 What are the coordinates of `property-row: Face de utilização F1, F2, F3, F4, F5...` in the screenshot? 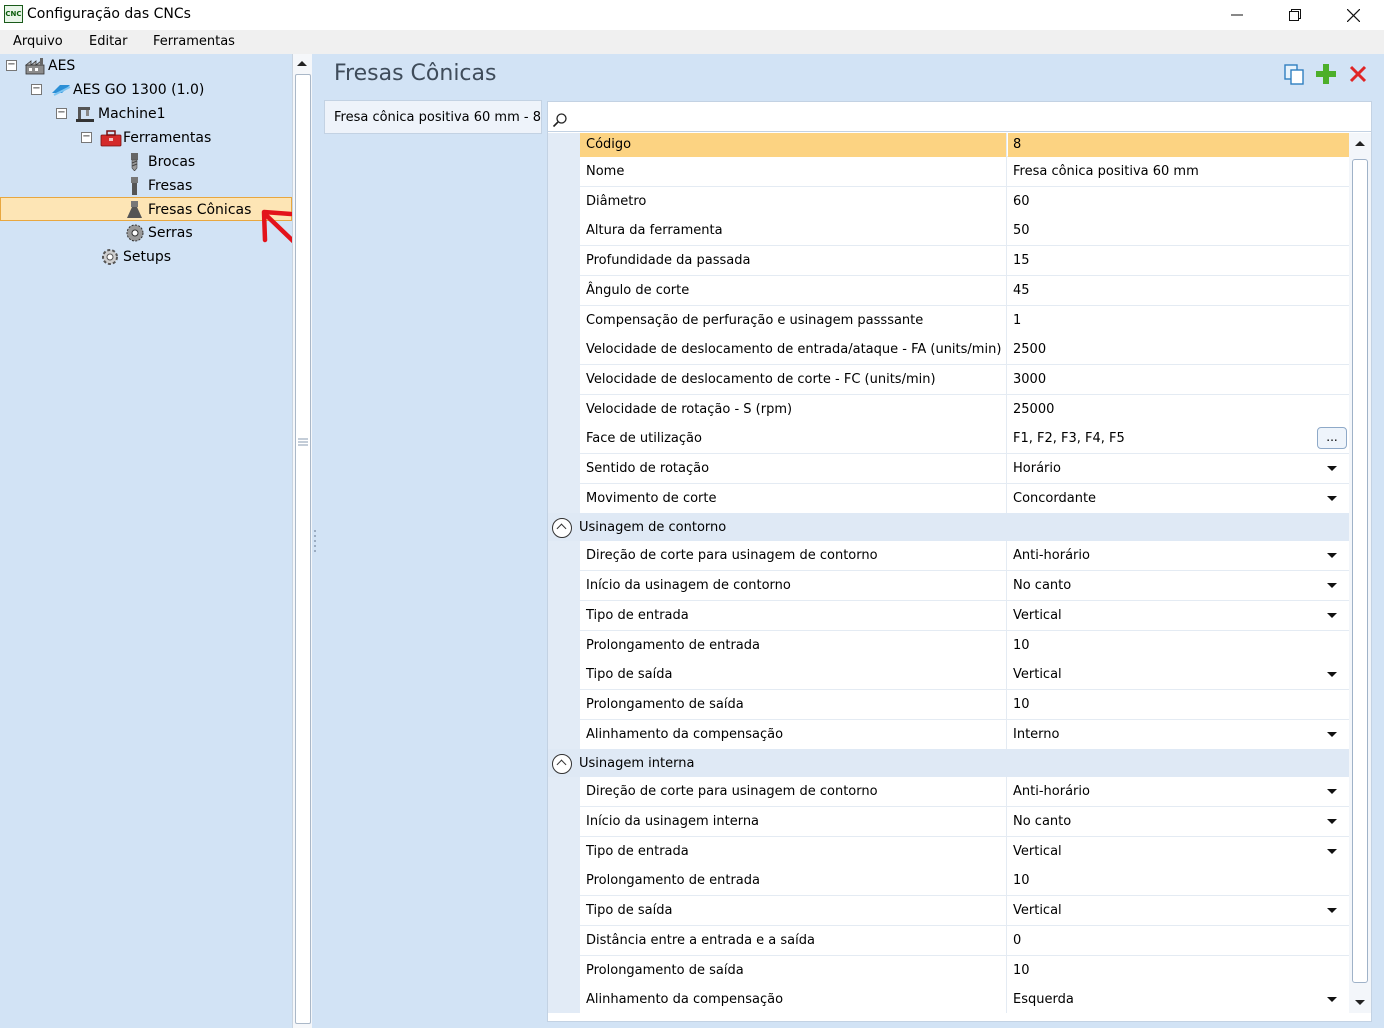 It's located at (948, 439).